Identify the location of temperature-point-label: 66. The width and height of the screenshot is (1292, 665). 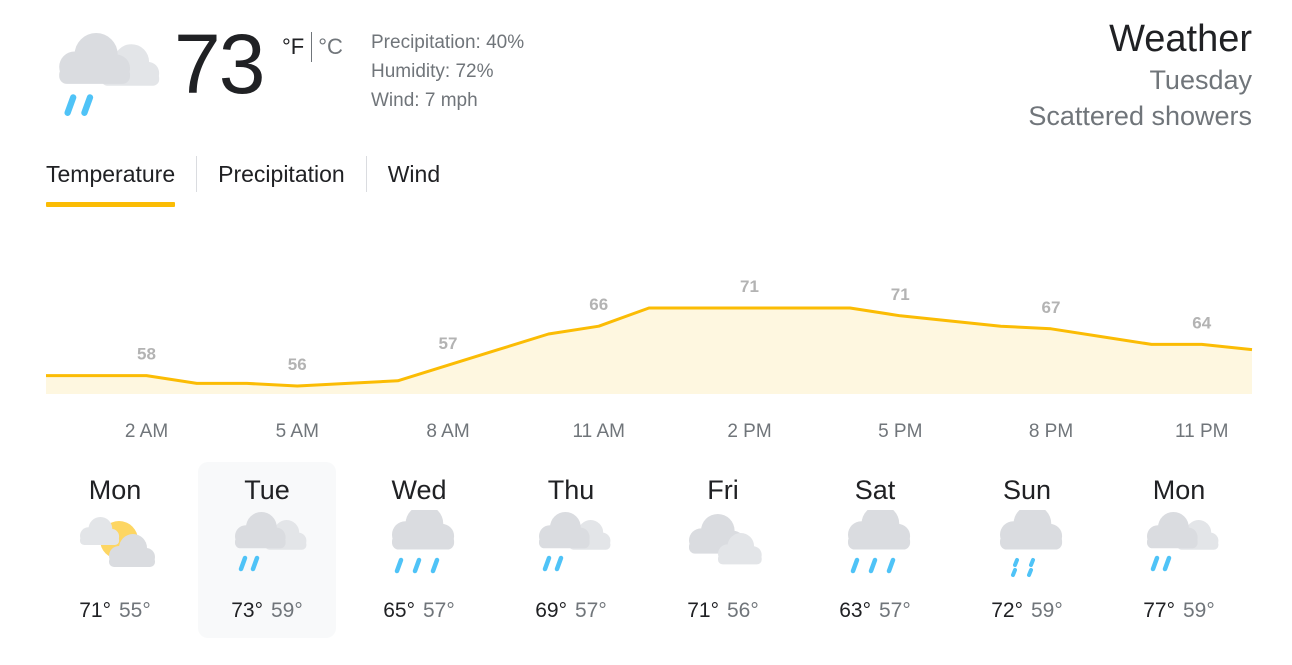
(598, 304).